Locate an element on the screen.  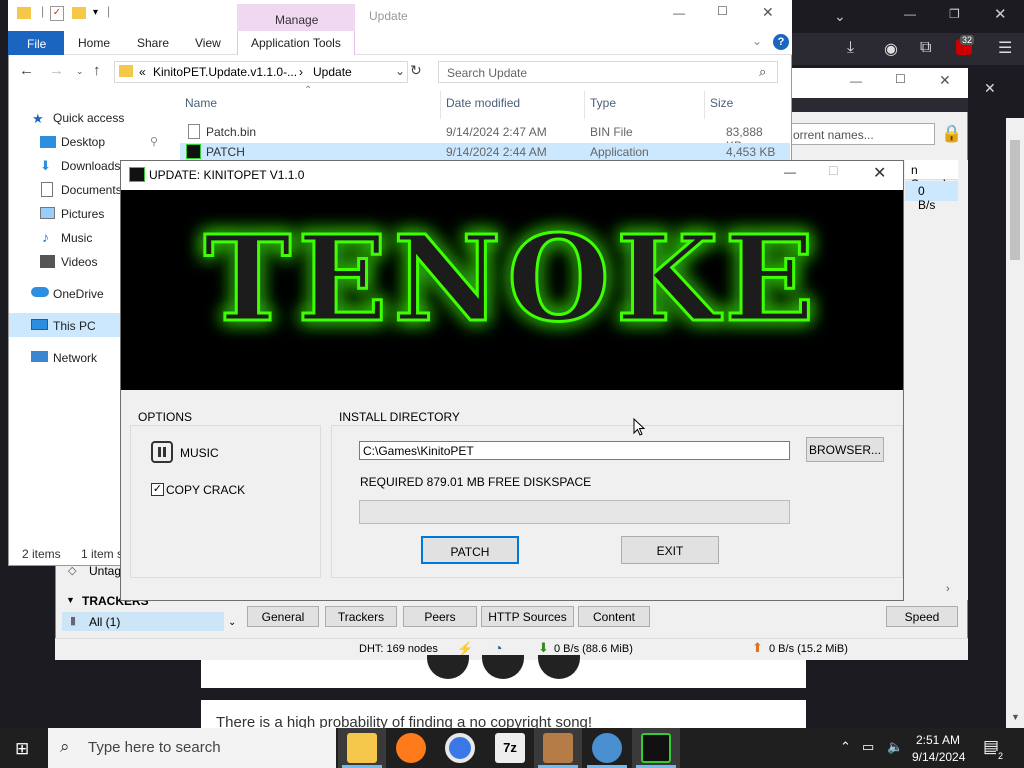
speed-tab: Speed is located at coordinates (922, 616).